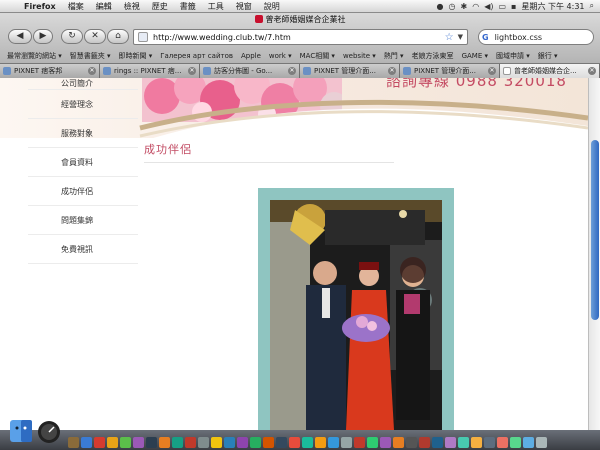  I want to click on spotlight-icon: ⌕, so click(592, 6).